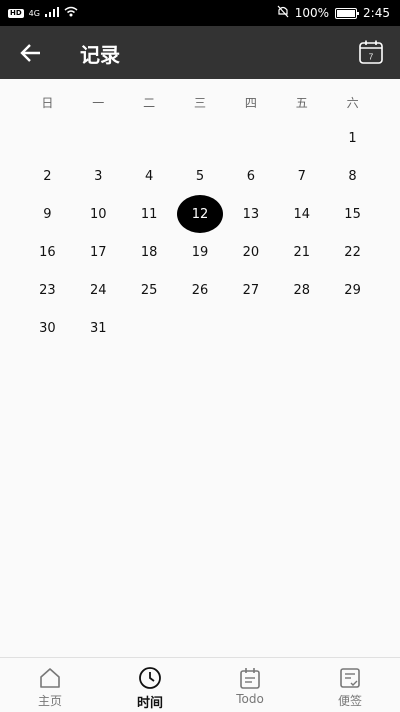 The height and width of the screenshot is (712, 400). I want to click on day-cell: 4, so click(149, 176).